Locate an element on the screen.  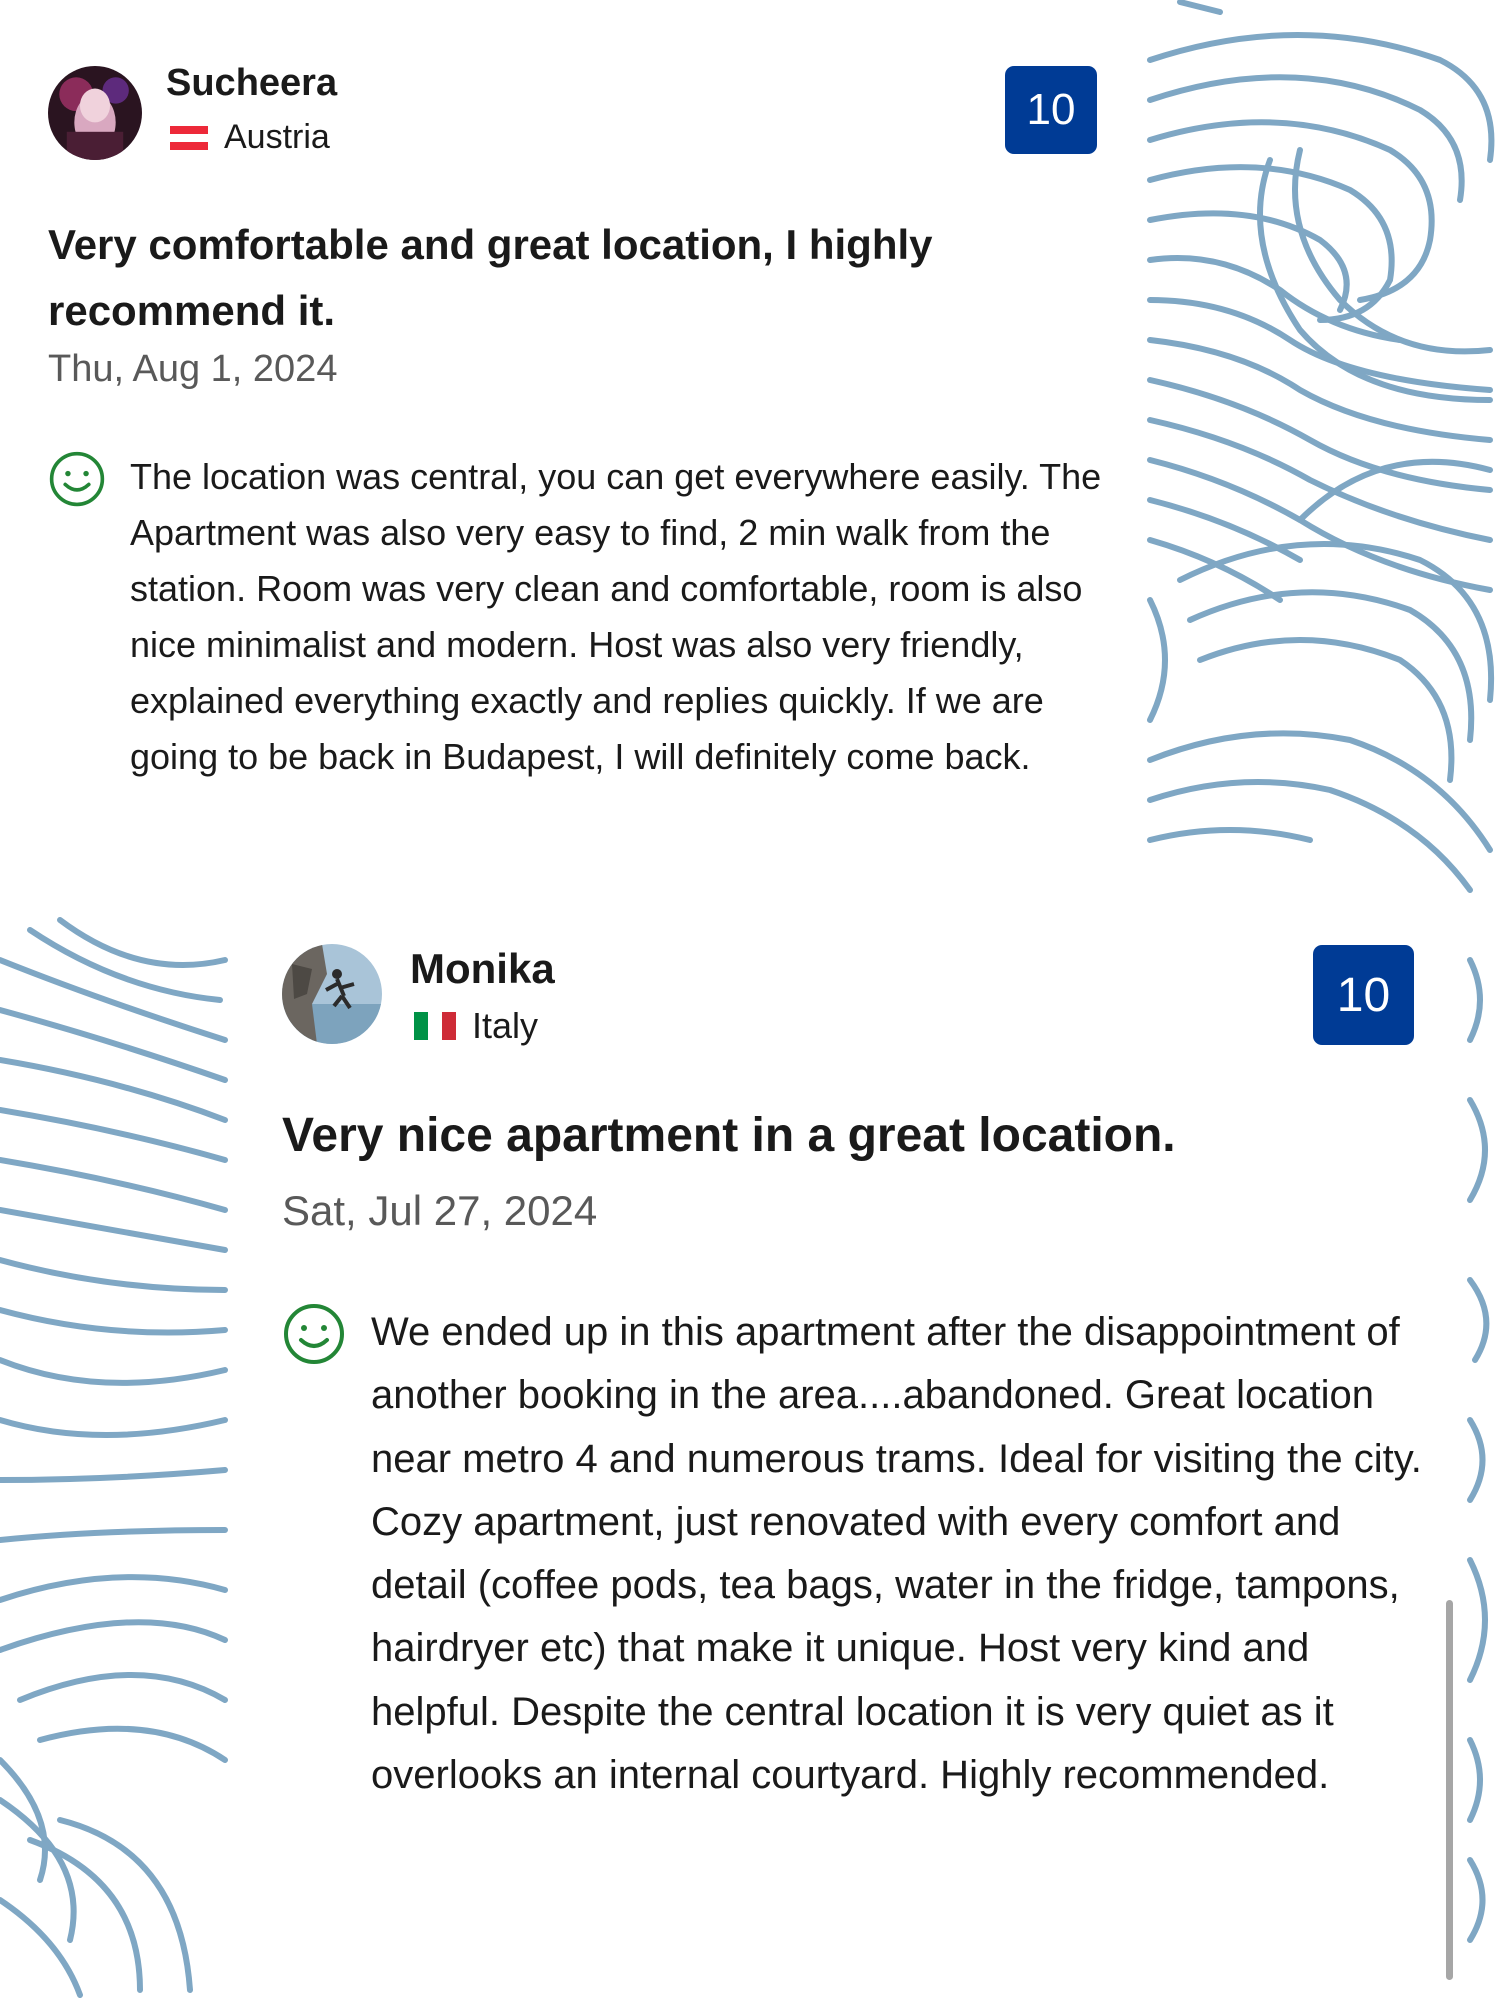
review-date: Sat, Jul 27, 2024 is located at coordinates (440, 1210).